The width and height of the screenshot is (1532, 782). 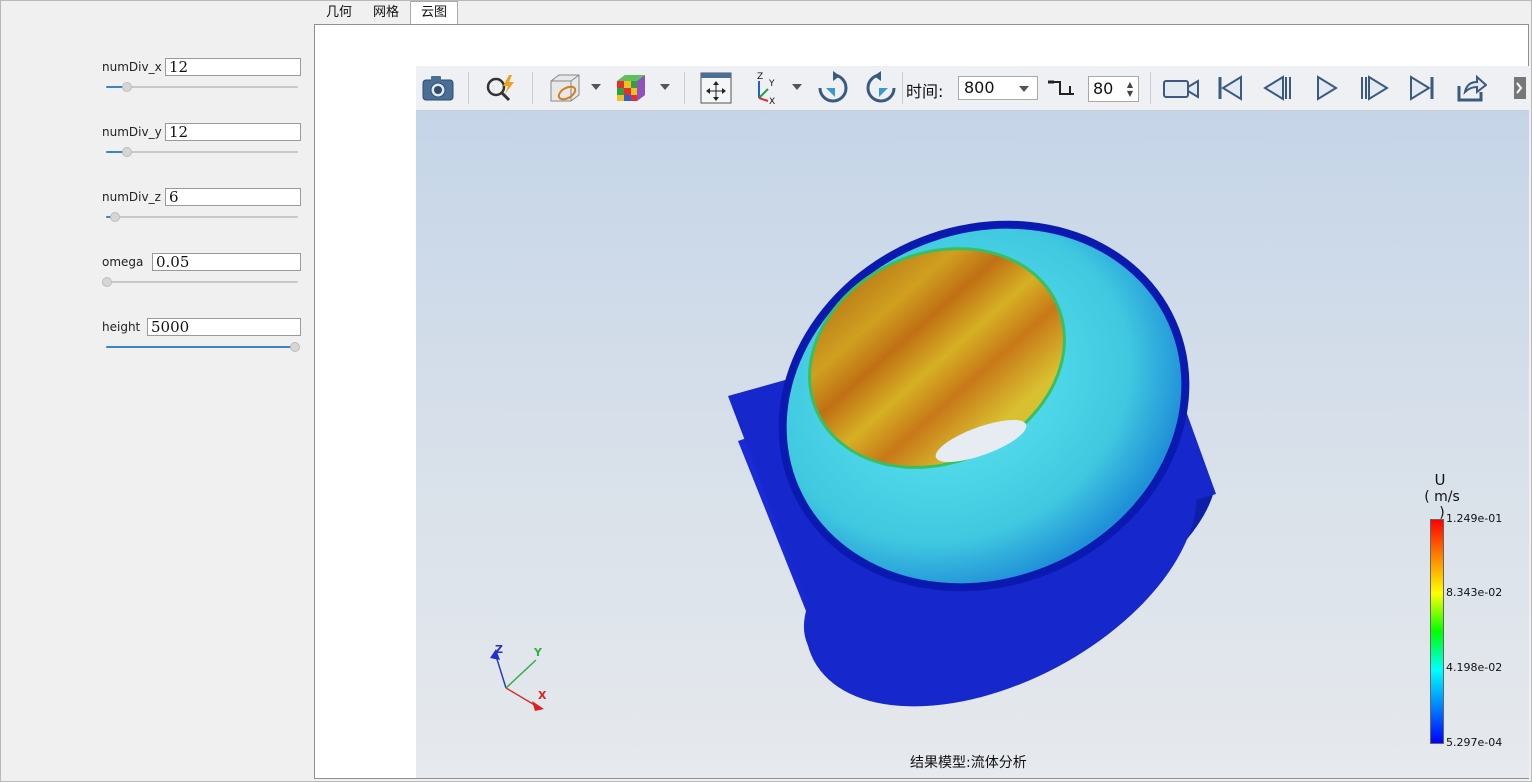 I want to click on prev-frame-icon, so click(x=1278, y=88).